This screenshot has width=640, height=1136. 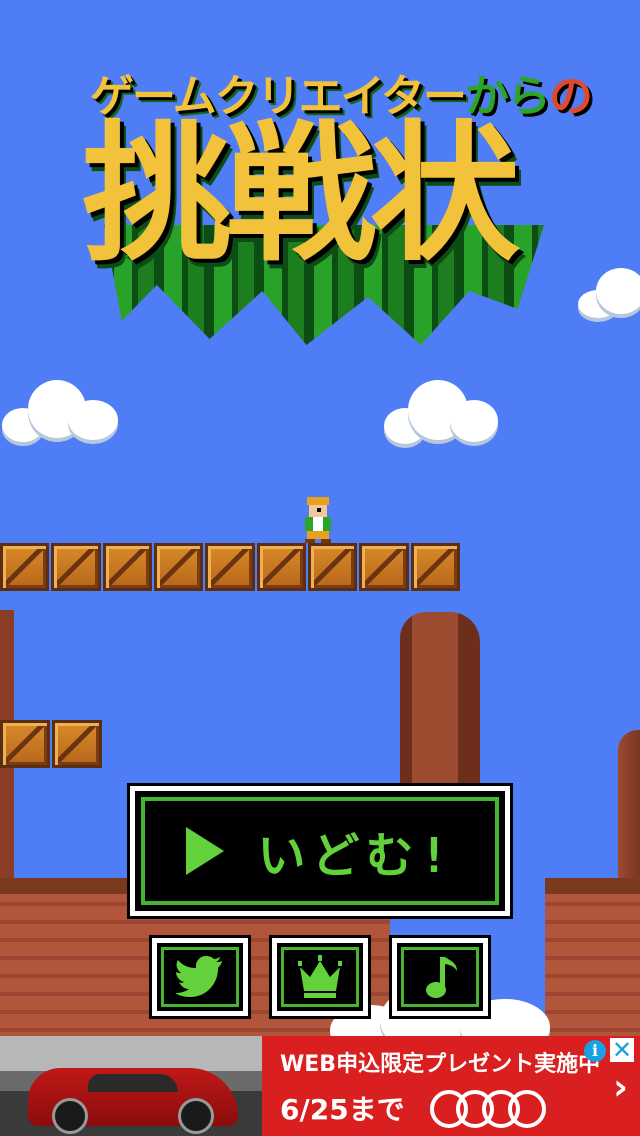 What do you see at coordinates (451, 1086) in the screenshot?
I see `ad-copy: WEB申込限定プレゼント実施中 6/25まで i ✕ ›` at bounding box center [451, 1086].